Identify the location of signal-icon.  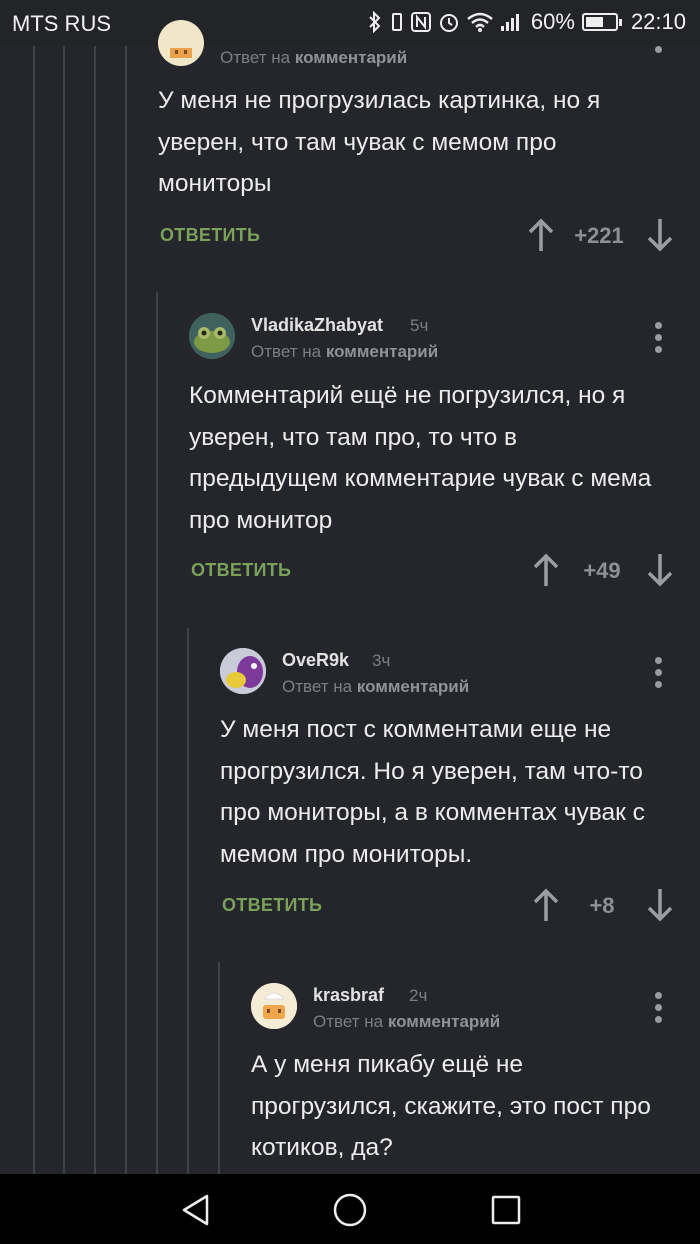
(512, 22).